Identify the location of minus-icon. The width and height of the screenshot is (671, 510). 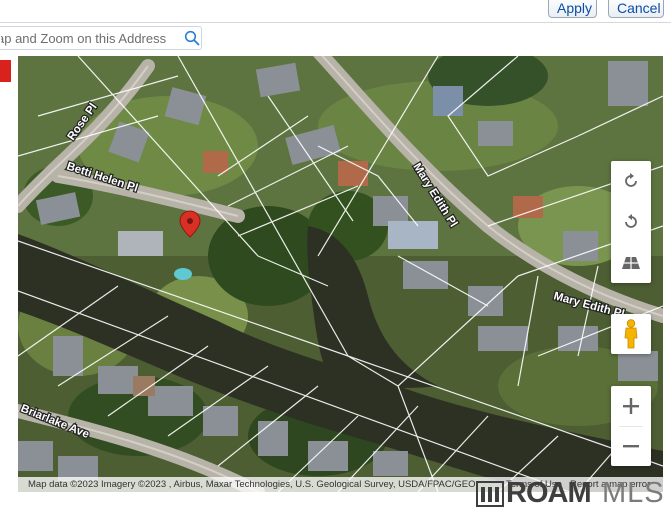
(631, 446).